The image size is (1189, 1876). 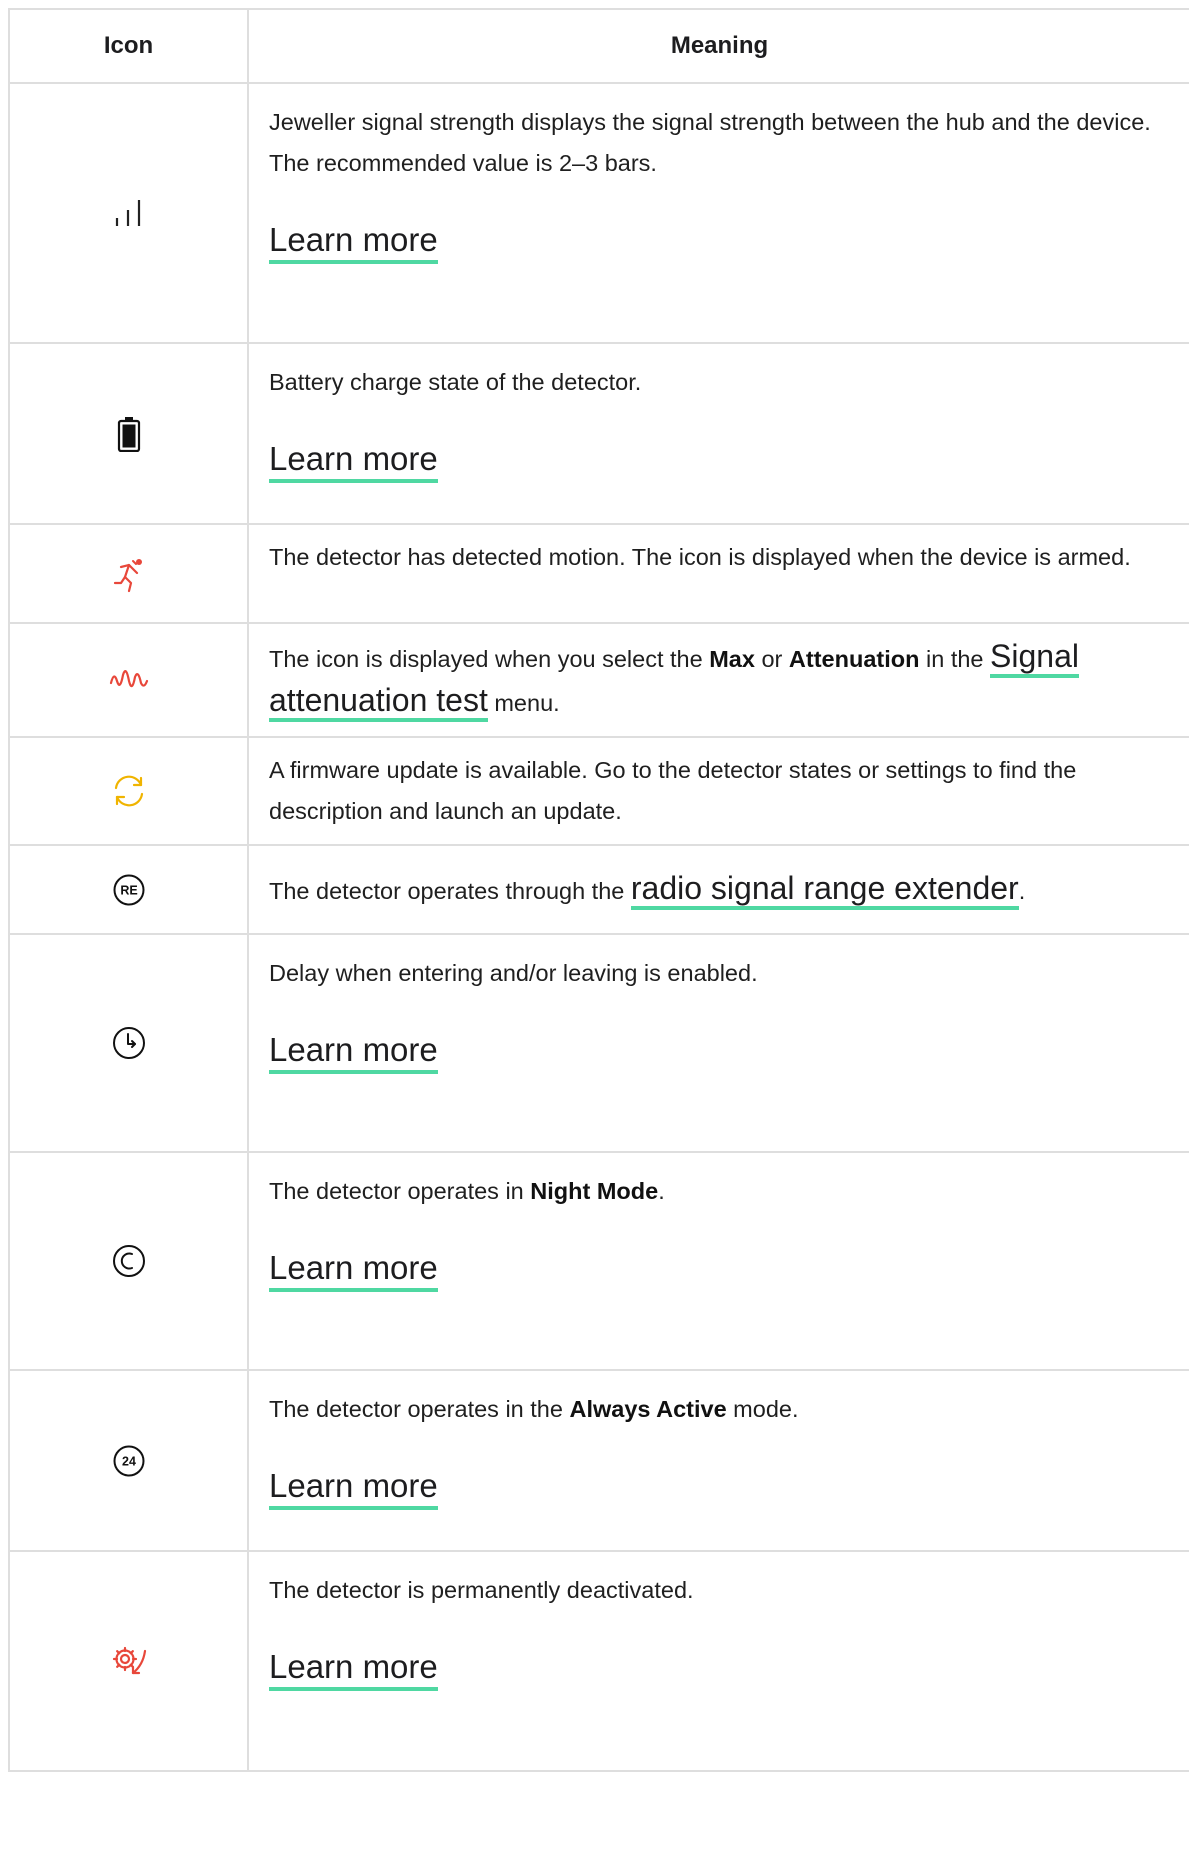 What do you see at coordinates (718, 46) in the screenshot?
I see `header-meaning: Meaning` at bounding box center [718, 46].